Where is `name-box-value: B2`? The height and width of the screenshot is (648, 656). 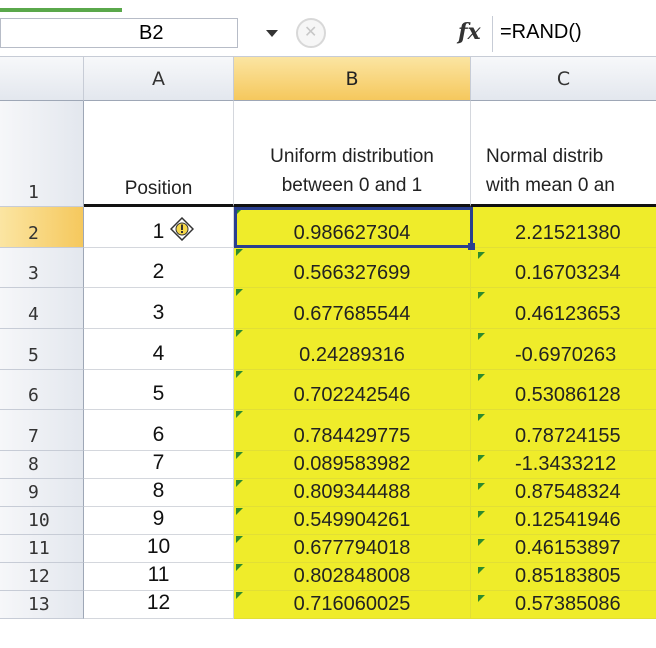
name-box-value: B2 is located at coordinates (151, 33).